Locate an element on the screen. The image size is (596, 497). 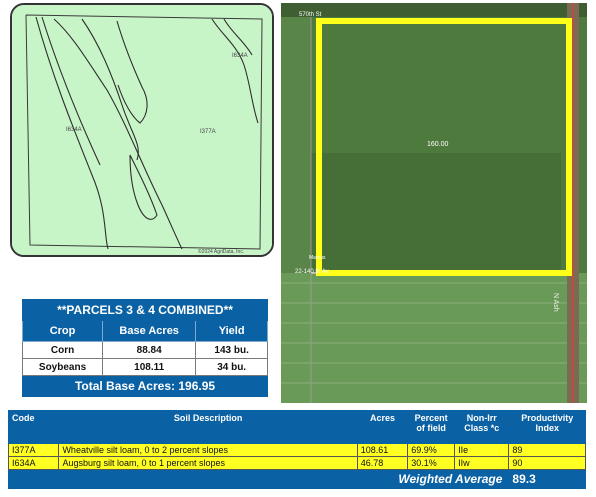
column-header: Soil Description is located at coordinates (208, 427).